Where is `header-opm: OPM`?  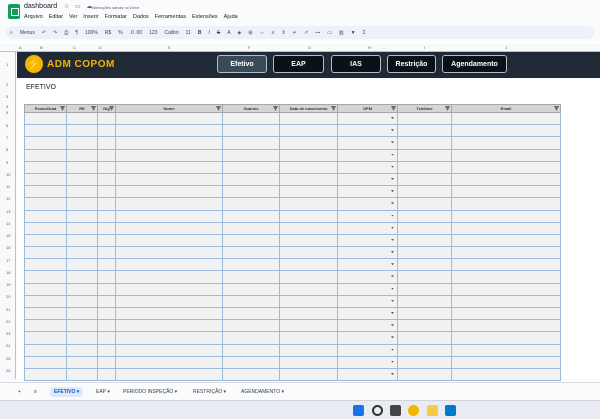
header-opm: OPM is located at coordinates (367, 108).